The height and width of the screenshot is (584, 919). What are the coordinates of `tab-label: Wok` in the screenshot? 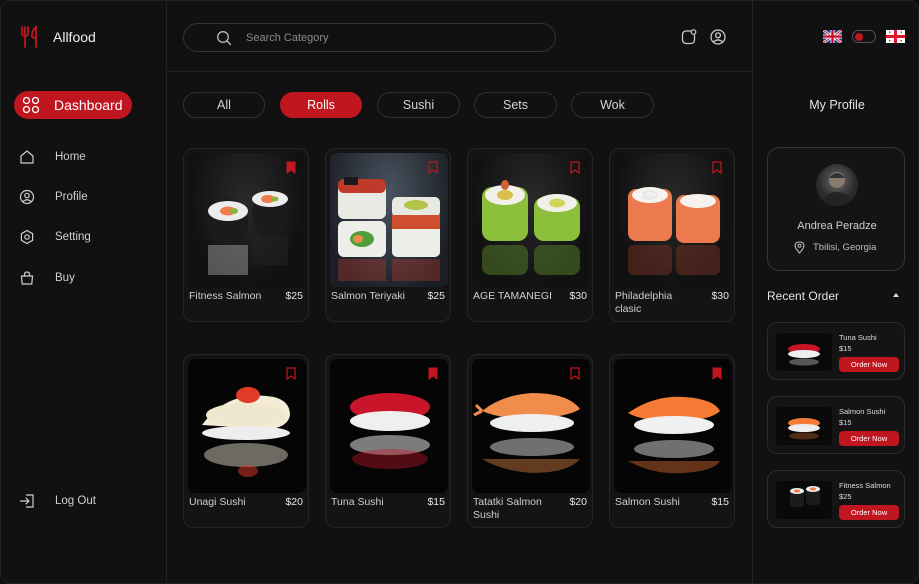 It's located at (612, 105).